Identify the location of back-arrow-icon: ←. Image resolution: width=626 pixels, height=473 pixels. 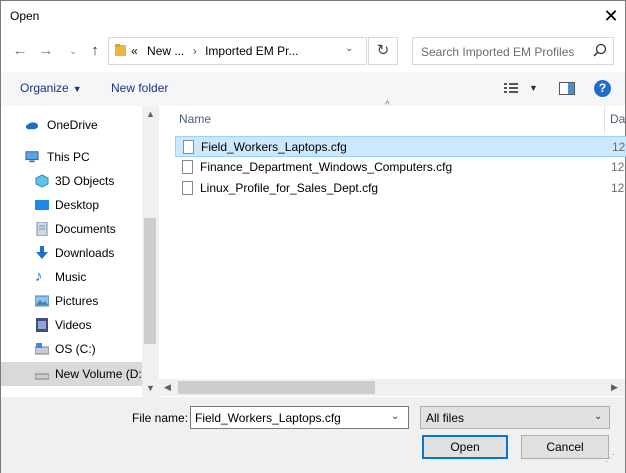
(20, 51).